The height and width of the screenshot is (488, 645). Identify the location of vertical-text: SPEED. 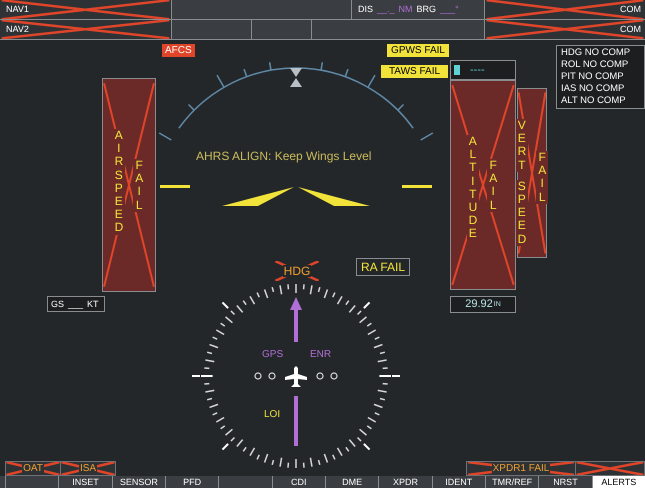
(522, 213).